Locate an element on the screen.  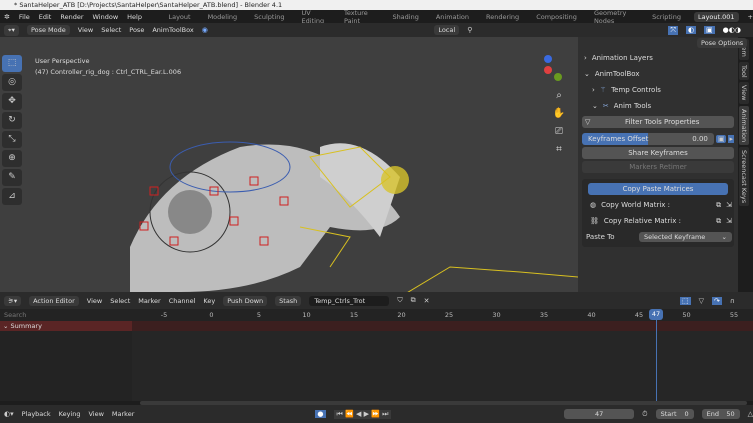
pan-hand-icon: ✋ is located at coordinates (559, 117).